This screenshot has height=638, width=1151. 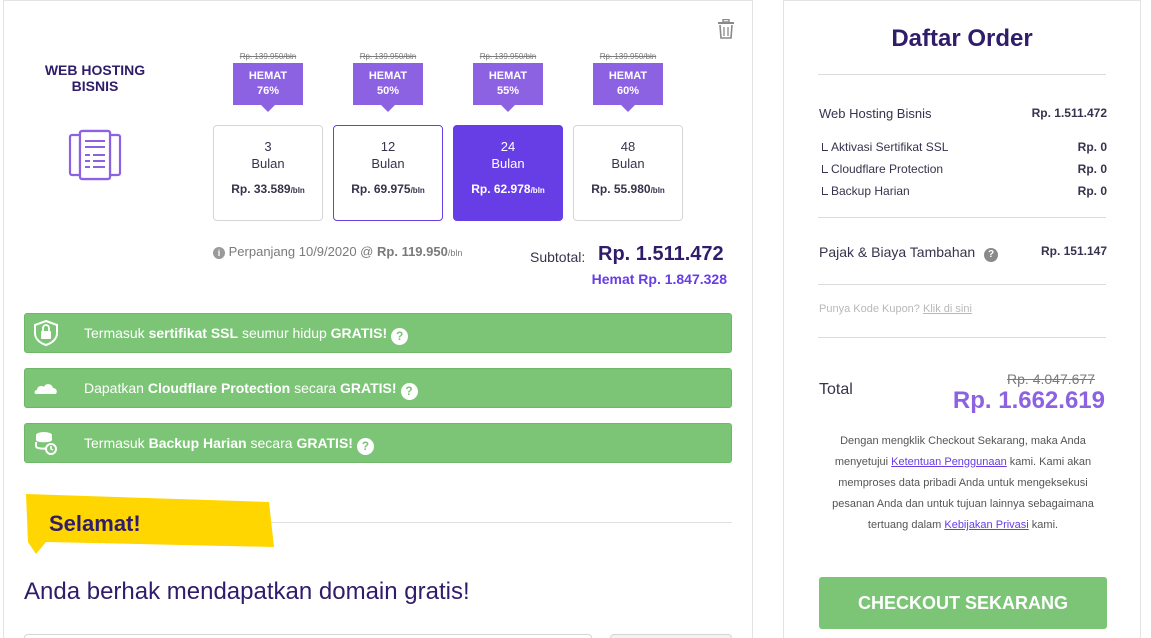 I want to click on discount-badge: HEMAT 76%, so click(x=268, y=87).